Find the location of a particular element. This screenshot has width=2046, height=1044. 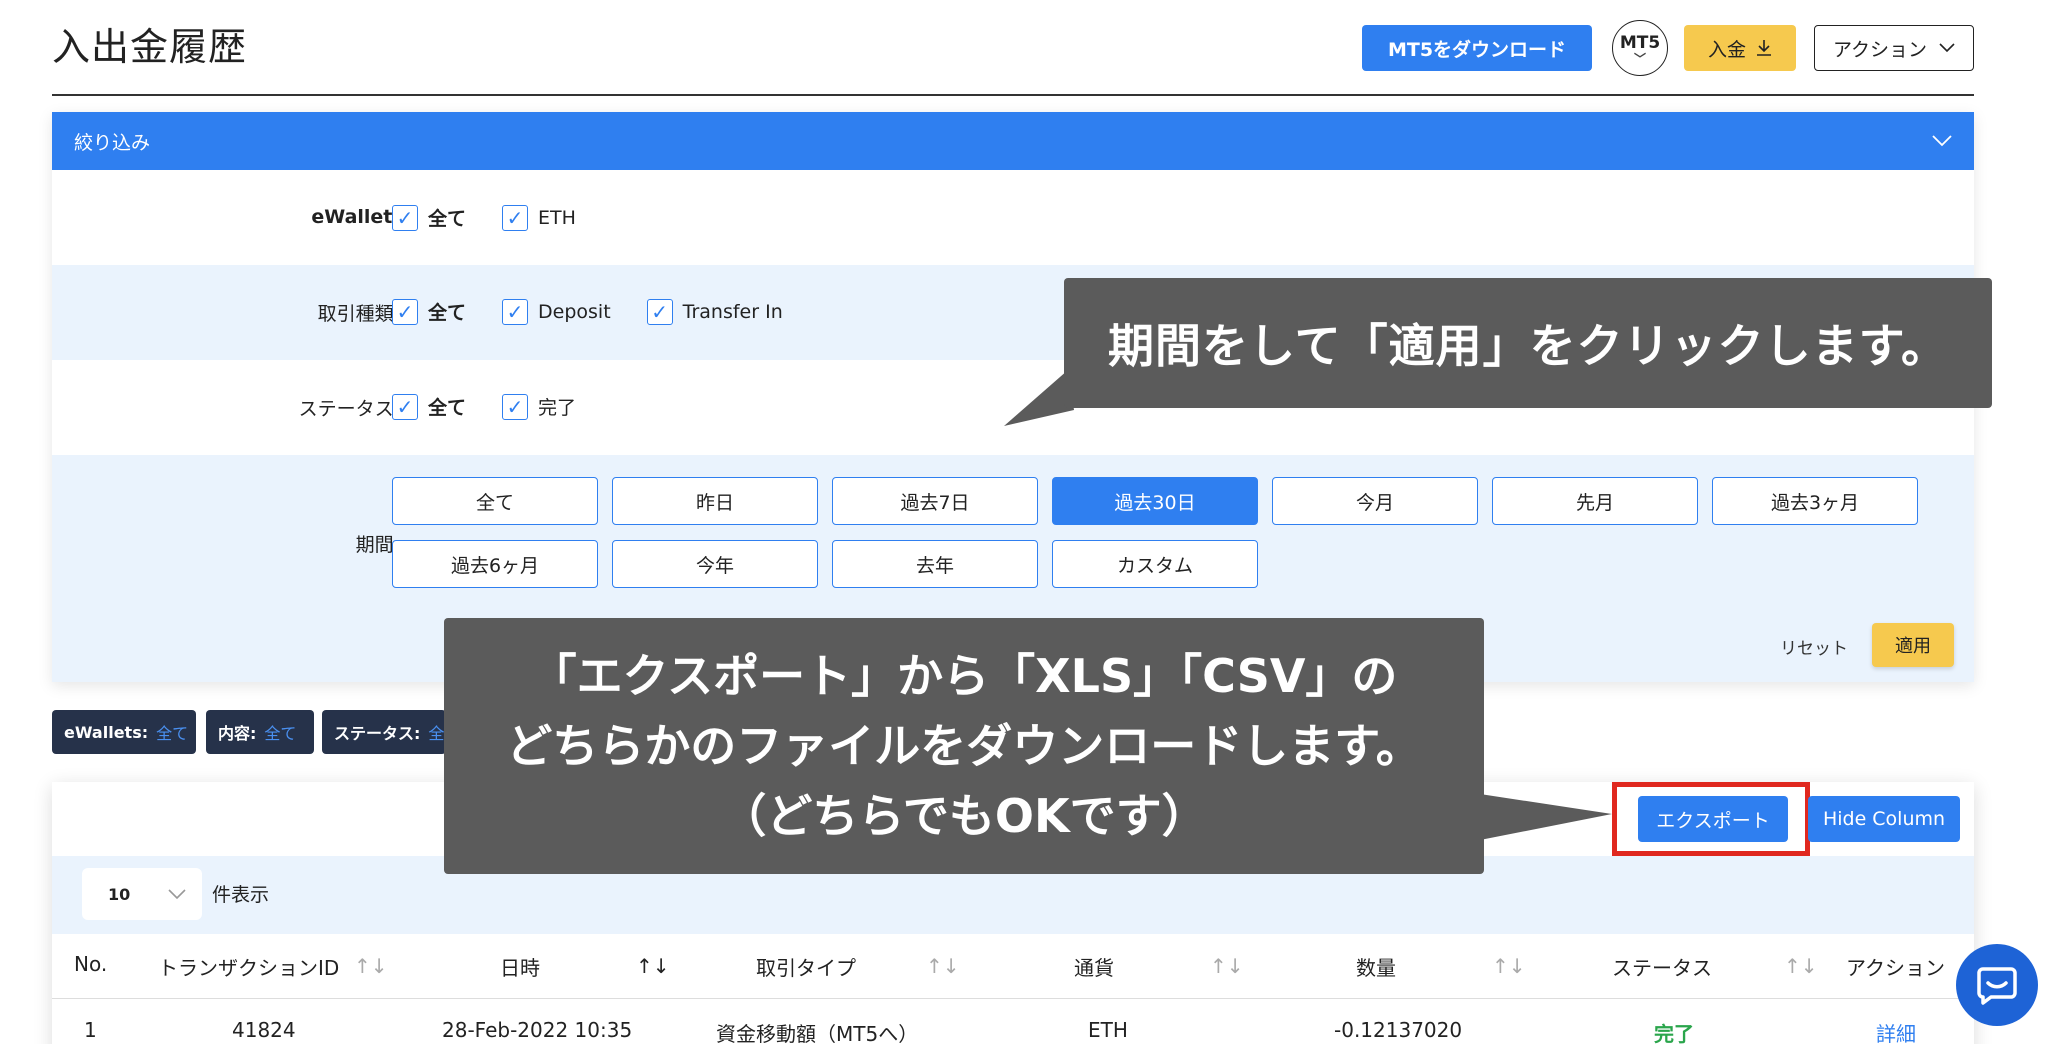

period-button: 過去6ヶ月 is located at coordinates (495, 564).